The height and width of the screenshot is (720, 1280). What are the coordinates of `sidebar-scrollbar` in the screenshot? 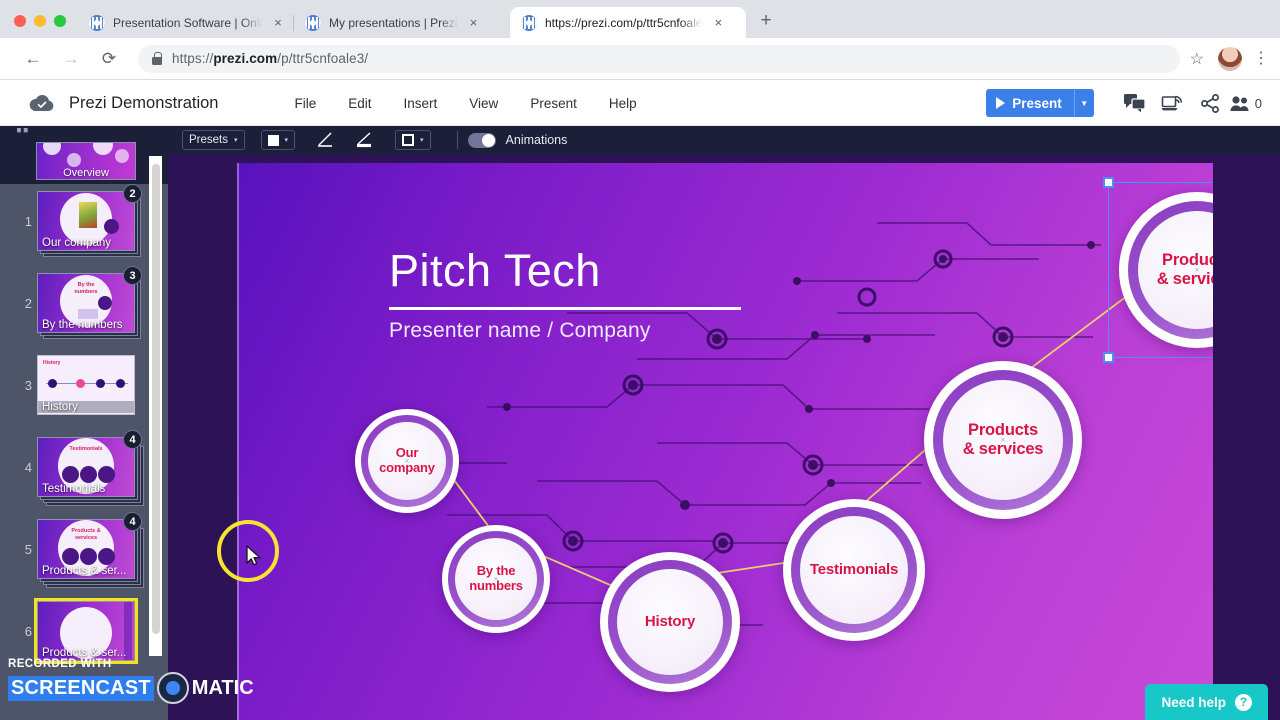 It's located at (155, 406).